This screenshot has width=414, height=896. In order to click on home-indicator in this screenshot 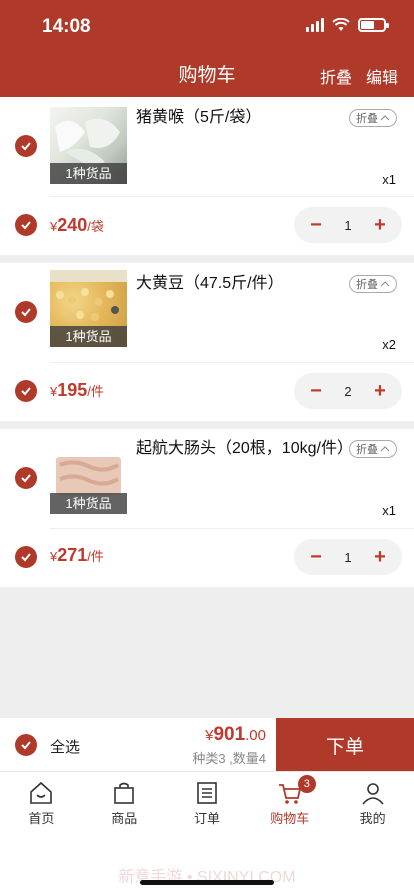, I will do `click(207, 882)`.